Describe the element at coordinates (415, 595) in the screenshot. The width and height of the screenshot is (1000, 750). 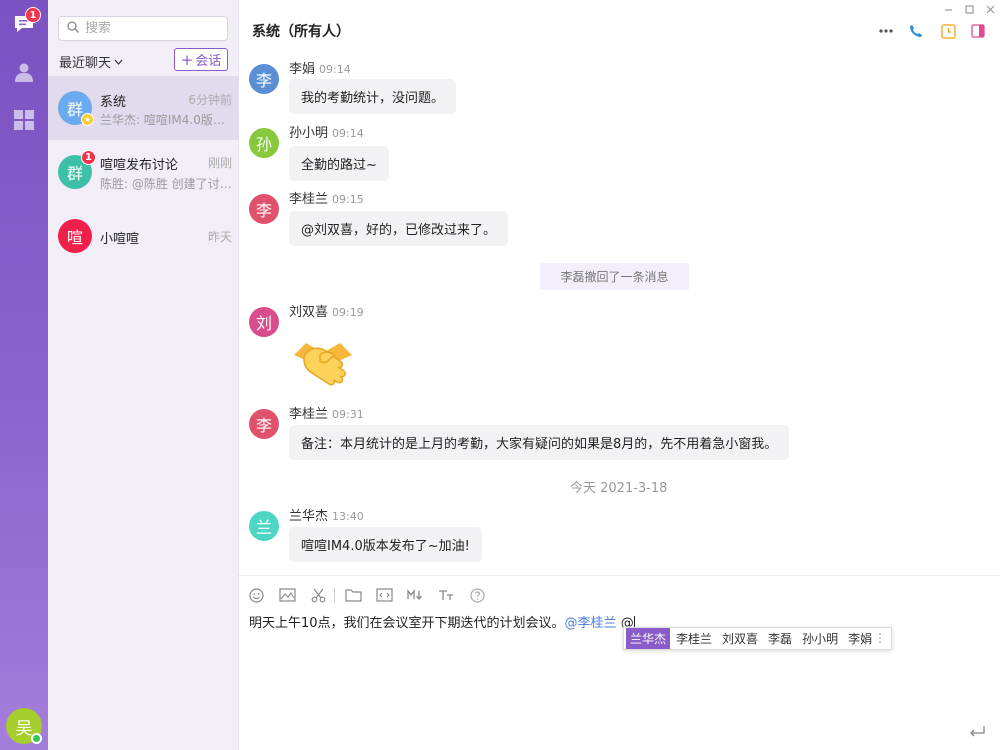
I see `markdown-icon` at that location.